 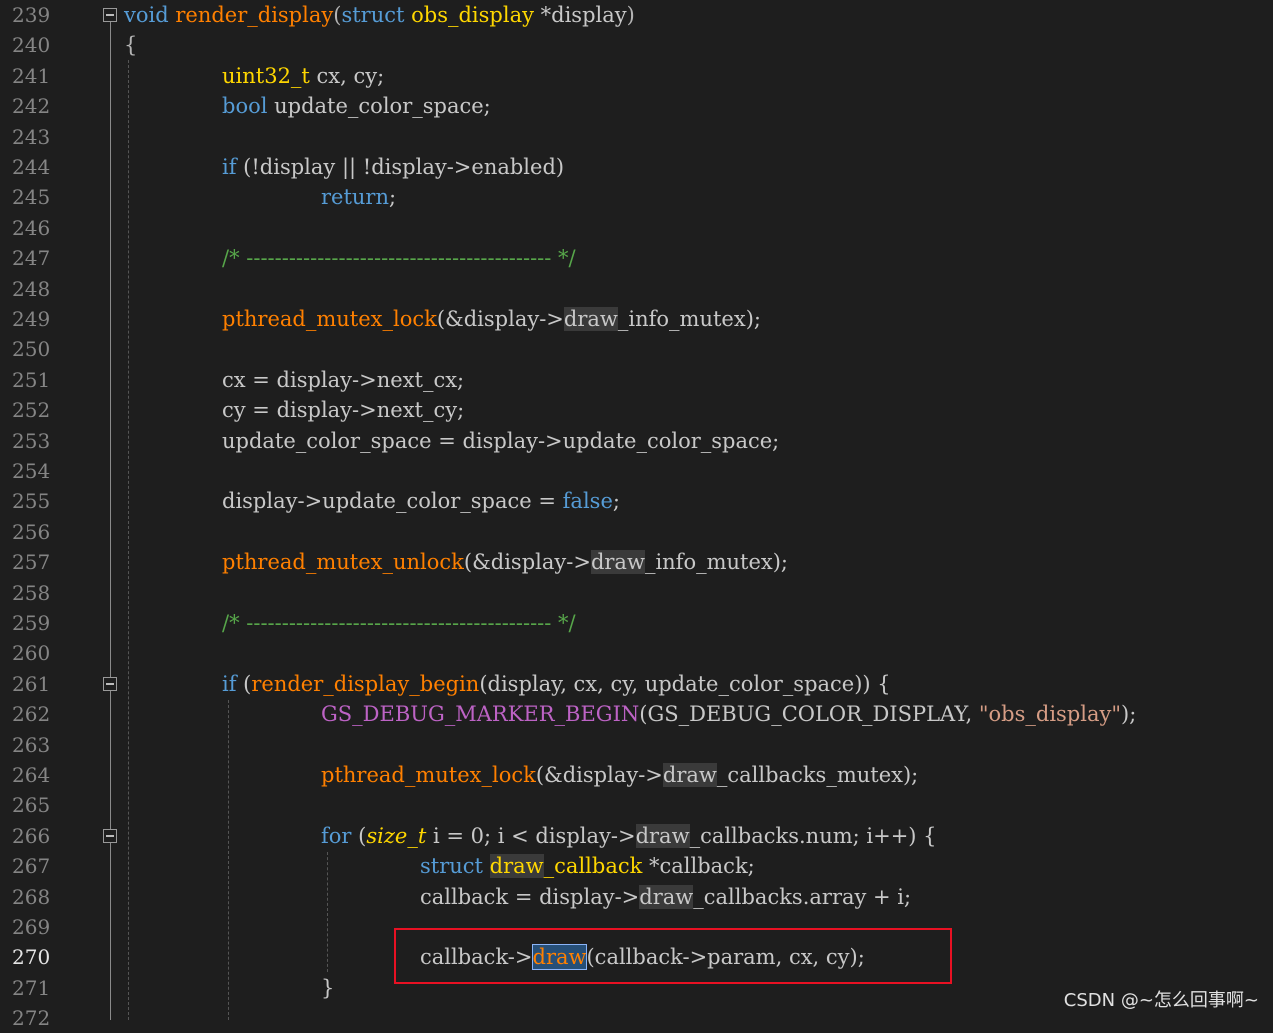 What do you see at coordinates (31, 45) in the screenshot?
I see `line-number: 240` at bounding box center [31, 45].